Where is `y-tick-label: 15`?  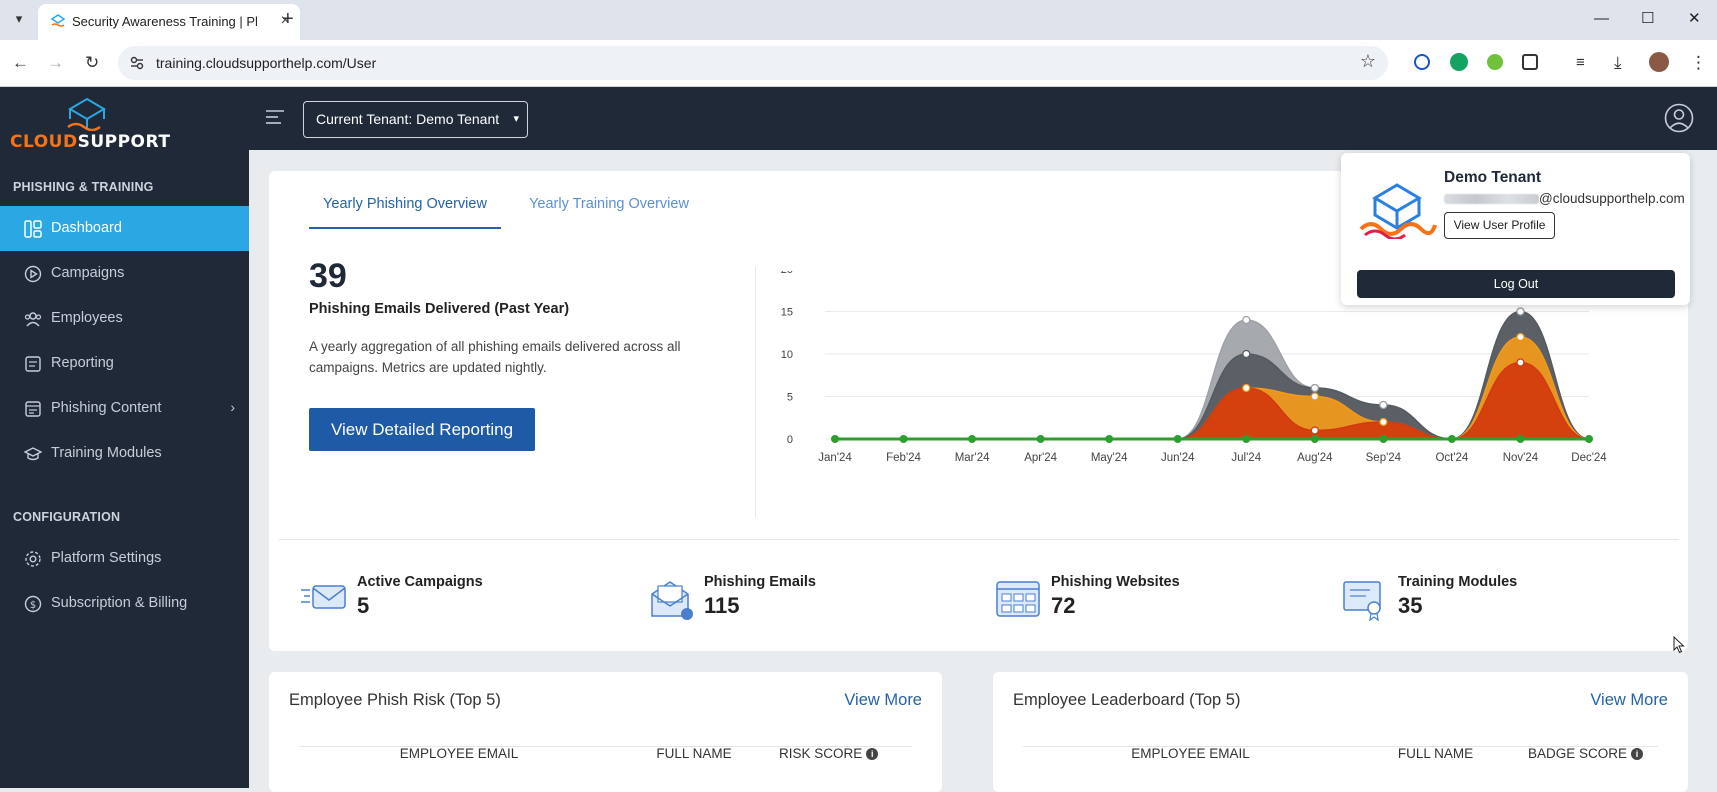
y-tick-label: 15 is located at coordinates (787, 313).